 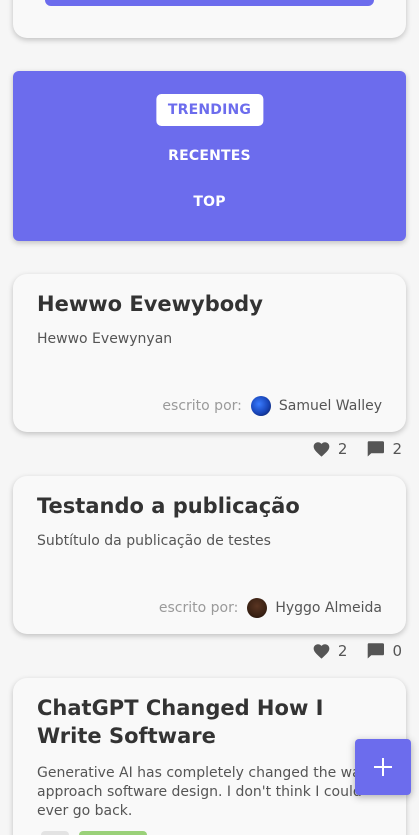 I want to click on comment-stat: 2, so click(x=384, y=449).